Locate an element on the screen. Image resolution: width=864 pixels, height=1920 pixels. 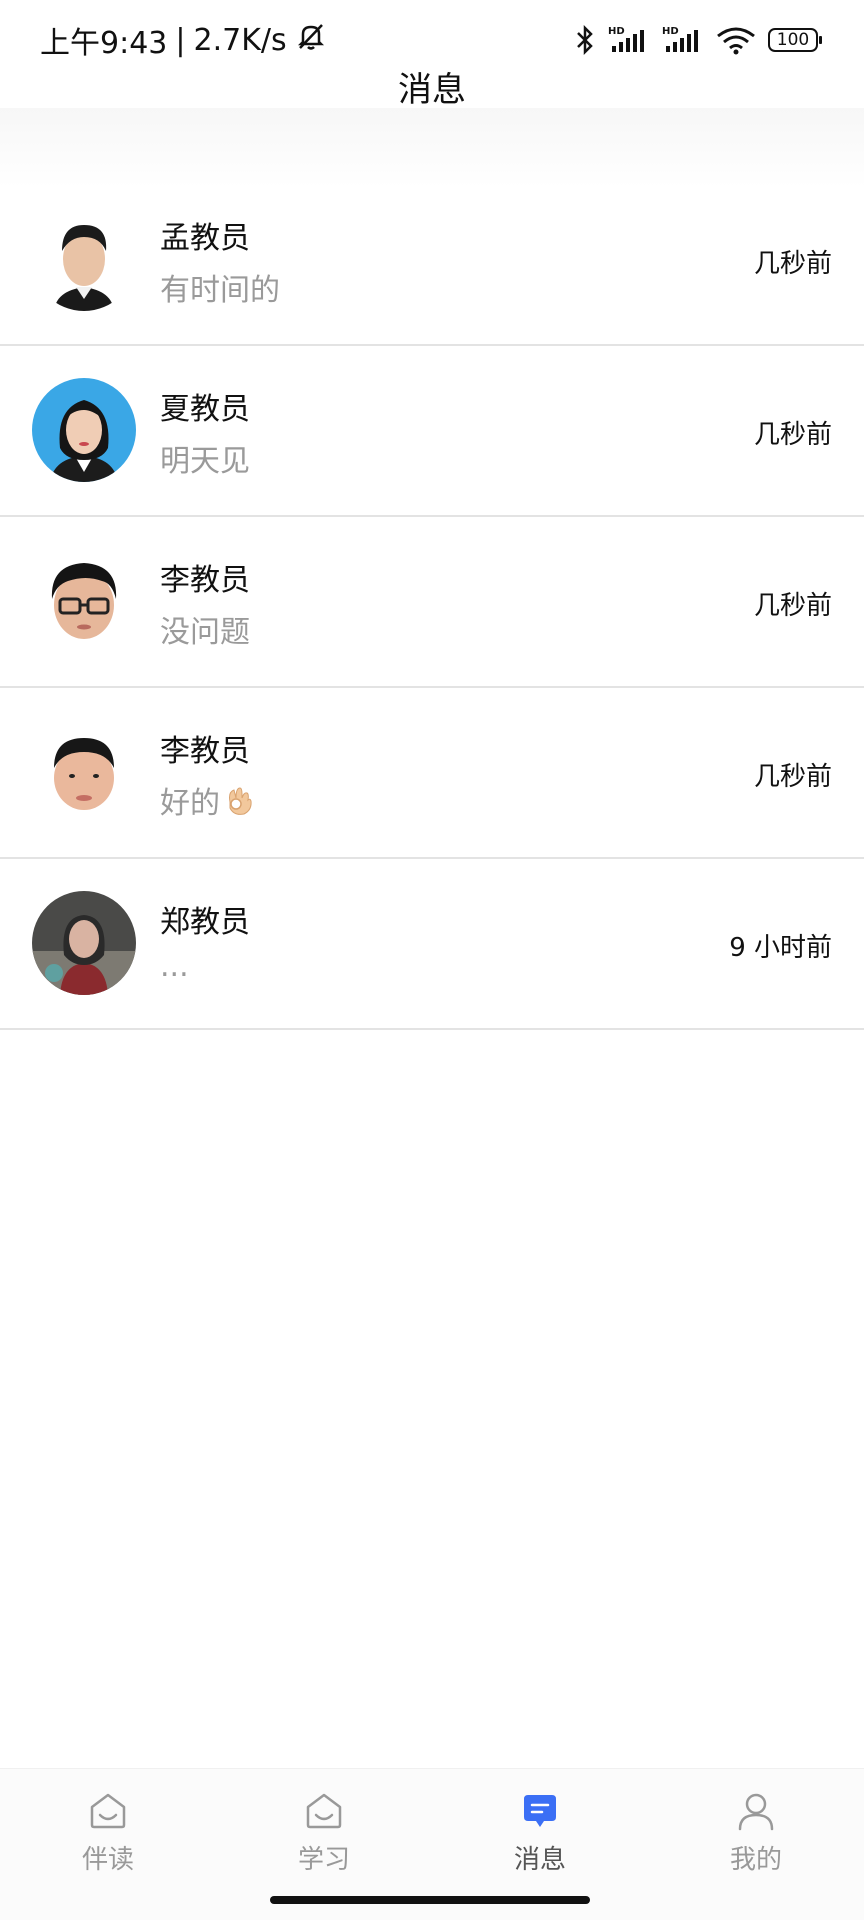
last-message-text: 没问题 is located at coordinates (205, 632).